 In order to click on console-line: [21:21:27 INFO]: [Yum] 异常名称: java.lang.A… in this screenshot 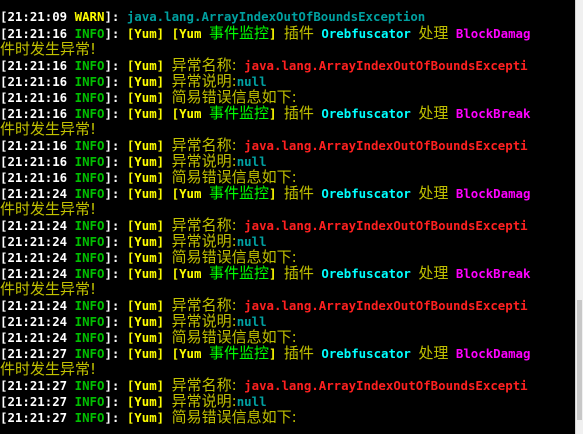, I will do `click(288, 385)`.